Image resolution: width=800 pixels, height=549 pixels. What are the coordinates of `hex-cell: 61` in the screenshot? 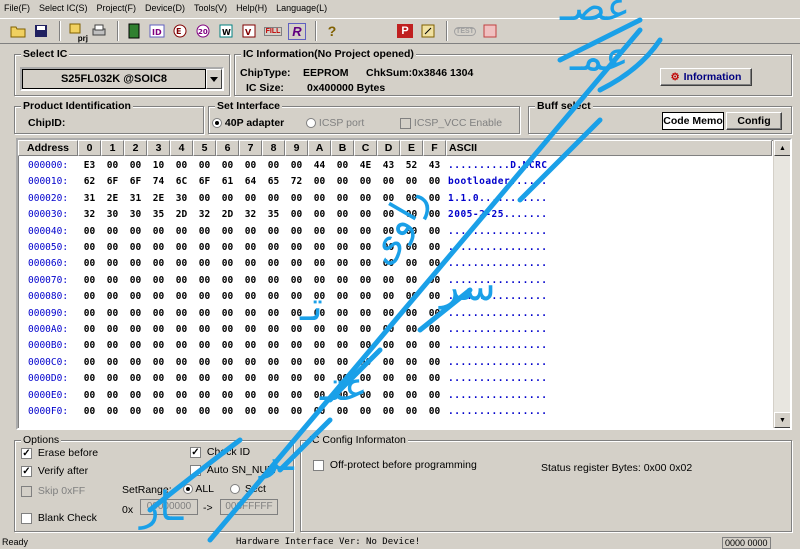 It's located at (227, 182).